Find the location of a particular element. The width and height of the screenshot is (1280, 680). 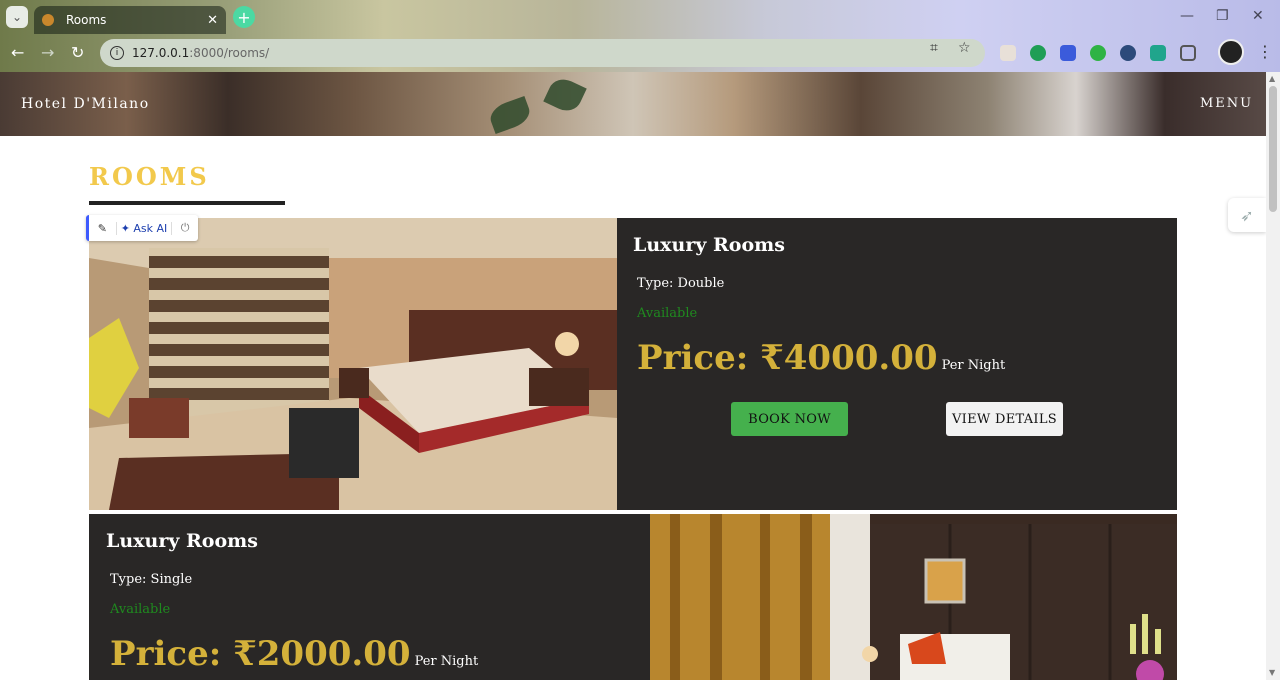

extension-gear-icon is located at coordinates (1128, 53).